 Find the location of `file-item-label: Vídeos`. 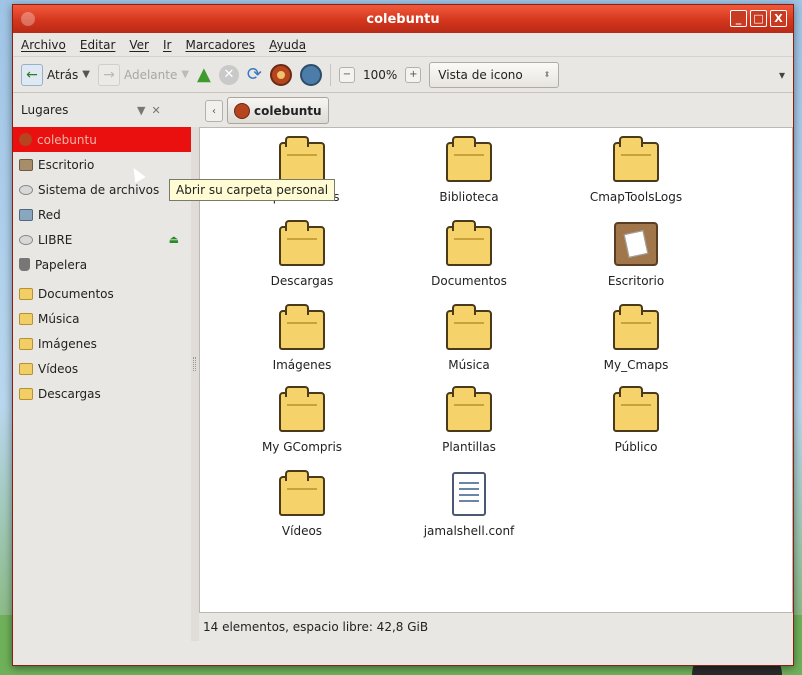

file-item-label: Vídeos is located at coordinates (302, 531).